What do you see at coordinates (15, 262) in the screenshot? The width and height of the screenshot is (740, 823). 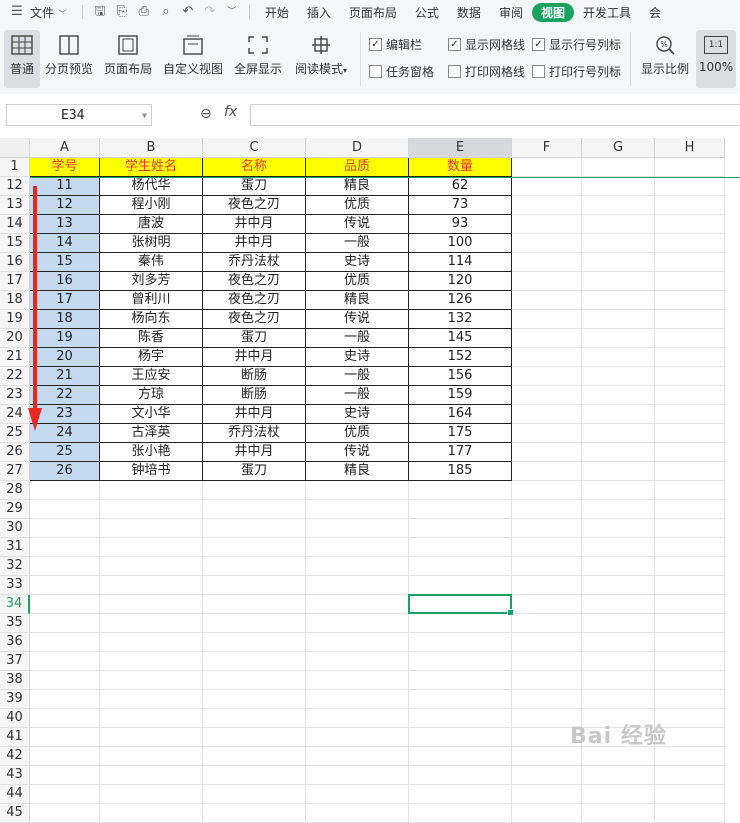 I see `row-header: 16` at bounding box center [15, 262].